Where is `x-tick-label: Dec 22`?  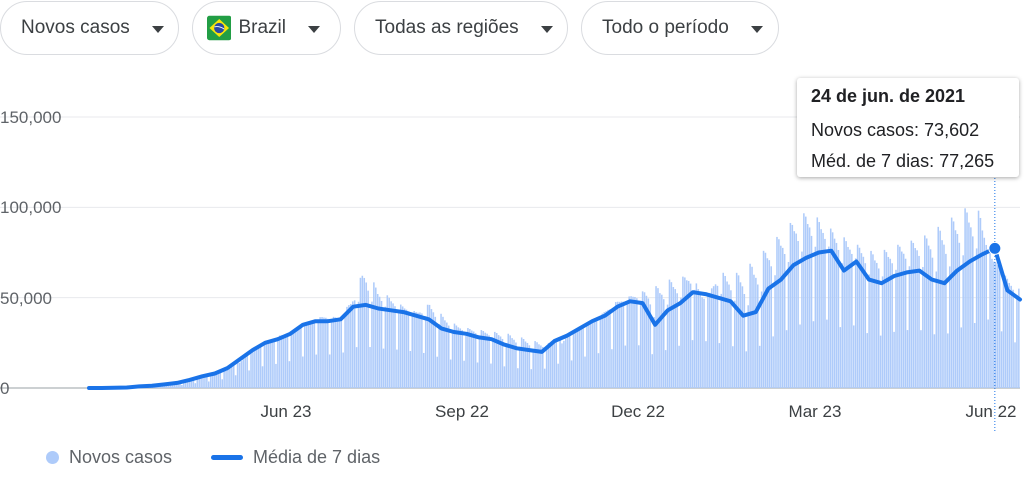 x-tick-label: Dec 22 is located at coordinates (638, 411).